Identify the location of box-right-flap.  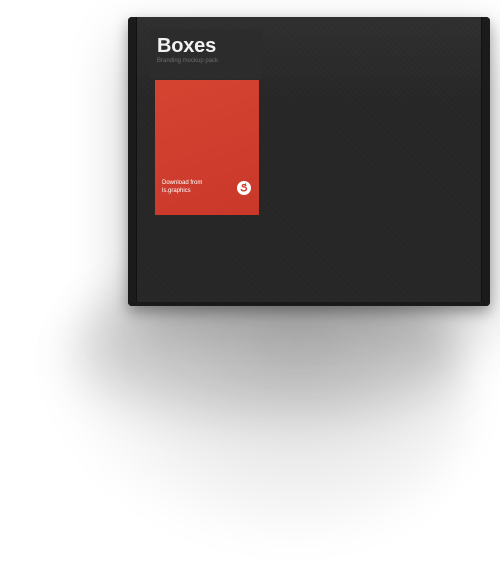
(485, 161).